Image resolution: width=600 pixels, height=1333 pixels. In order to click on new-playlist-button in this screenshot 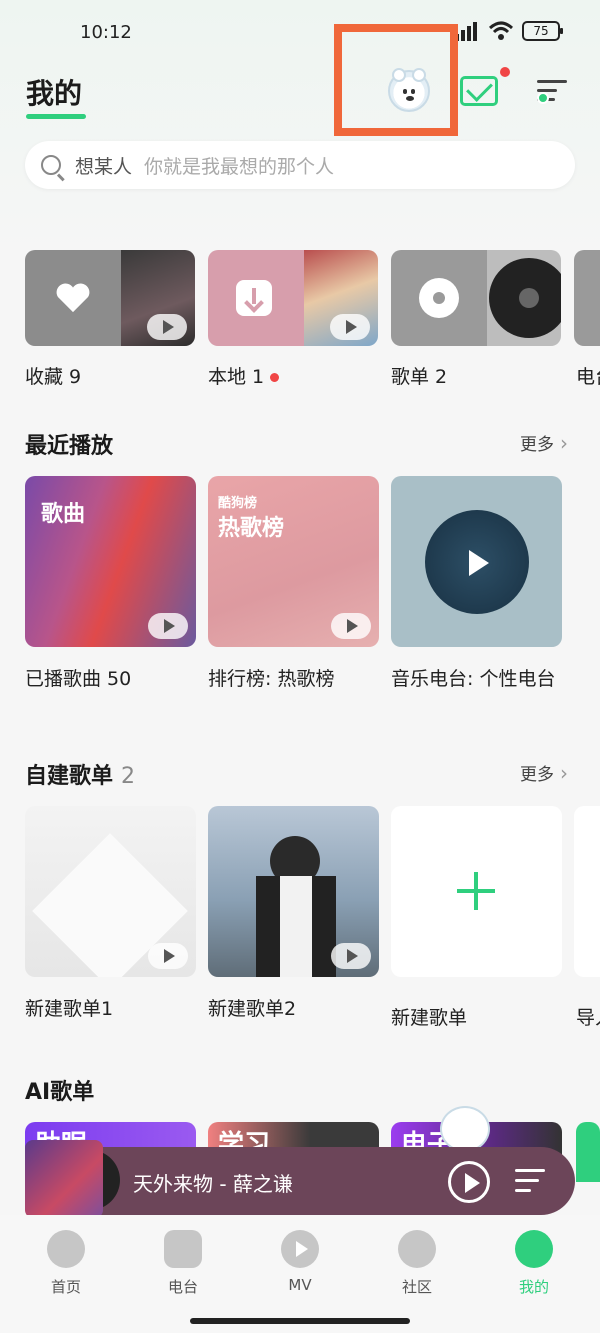, I will do `click(476, 891)`.